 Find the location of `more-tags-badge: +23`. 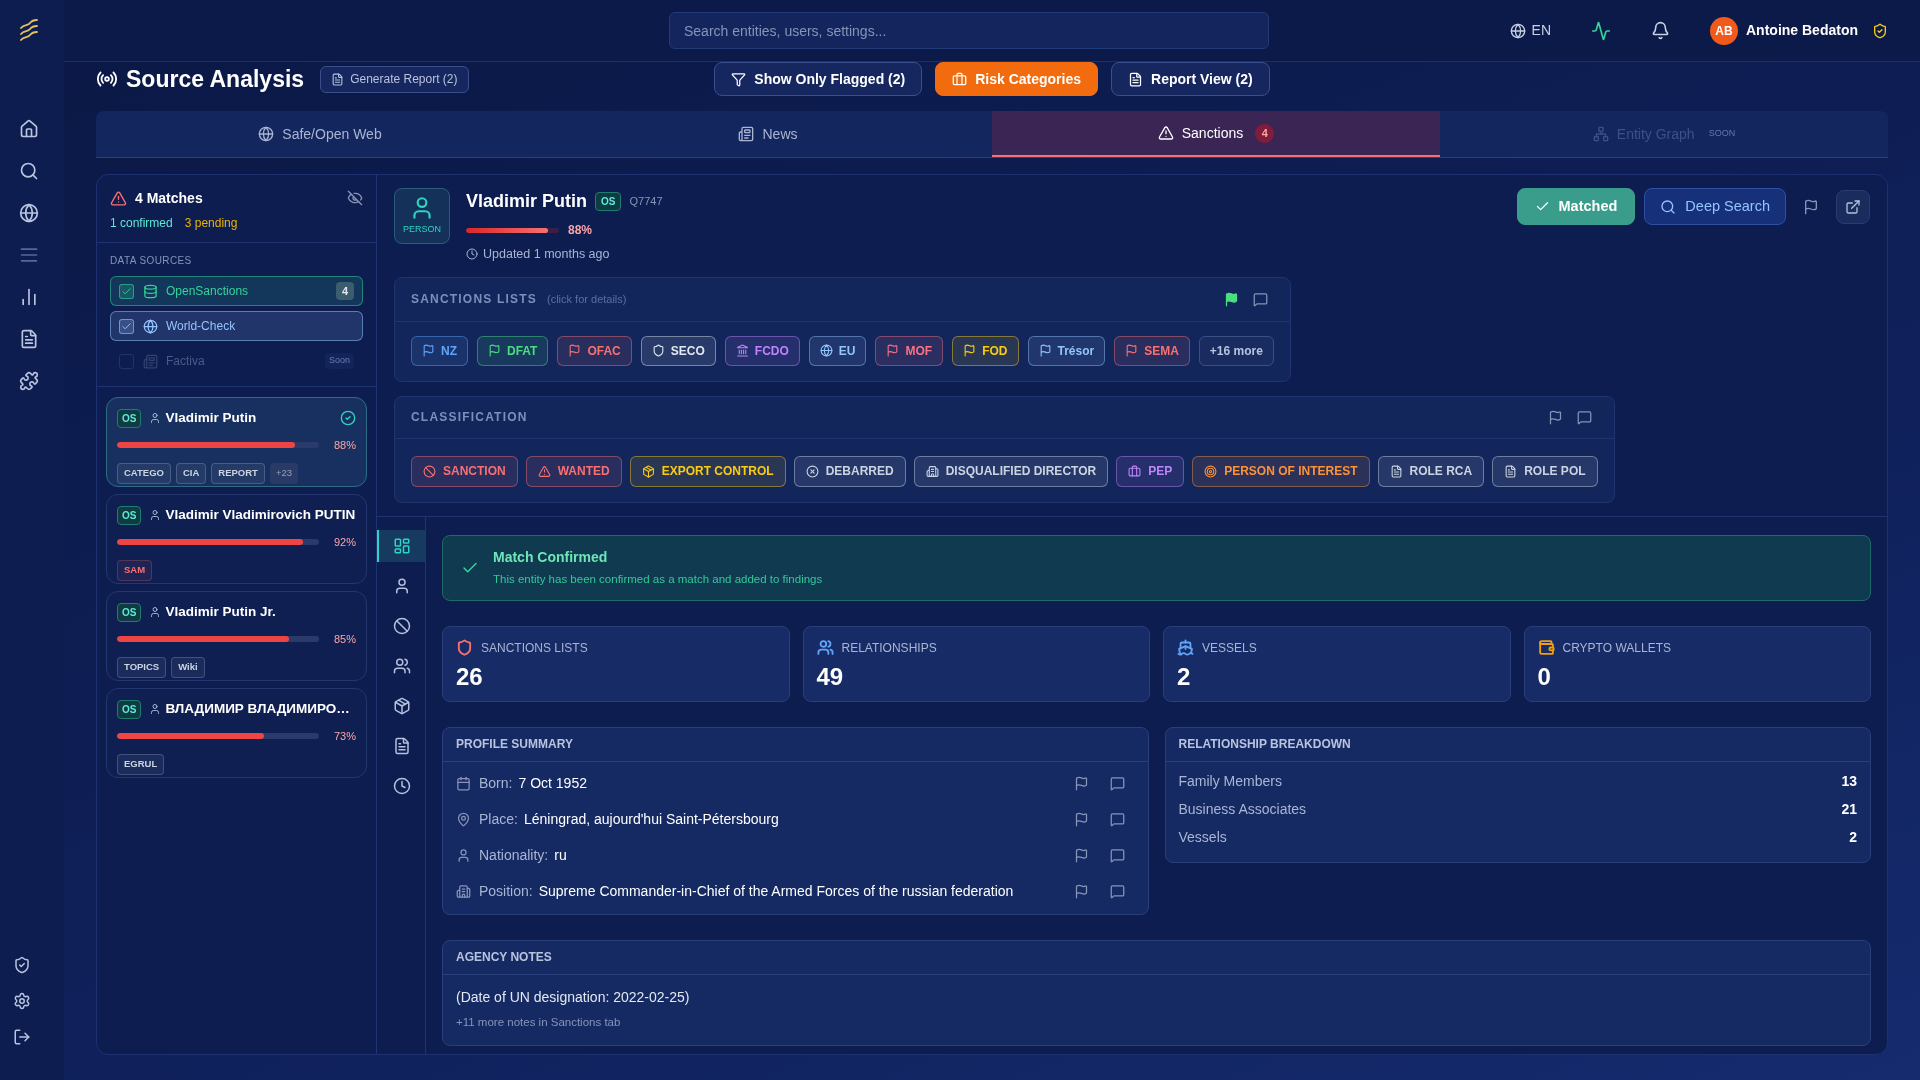

more-tags-badge: +23 is located at coordinates (284, 473).